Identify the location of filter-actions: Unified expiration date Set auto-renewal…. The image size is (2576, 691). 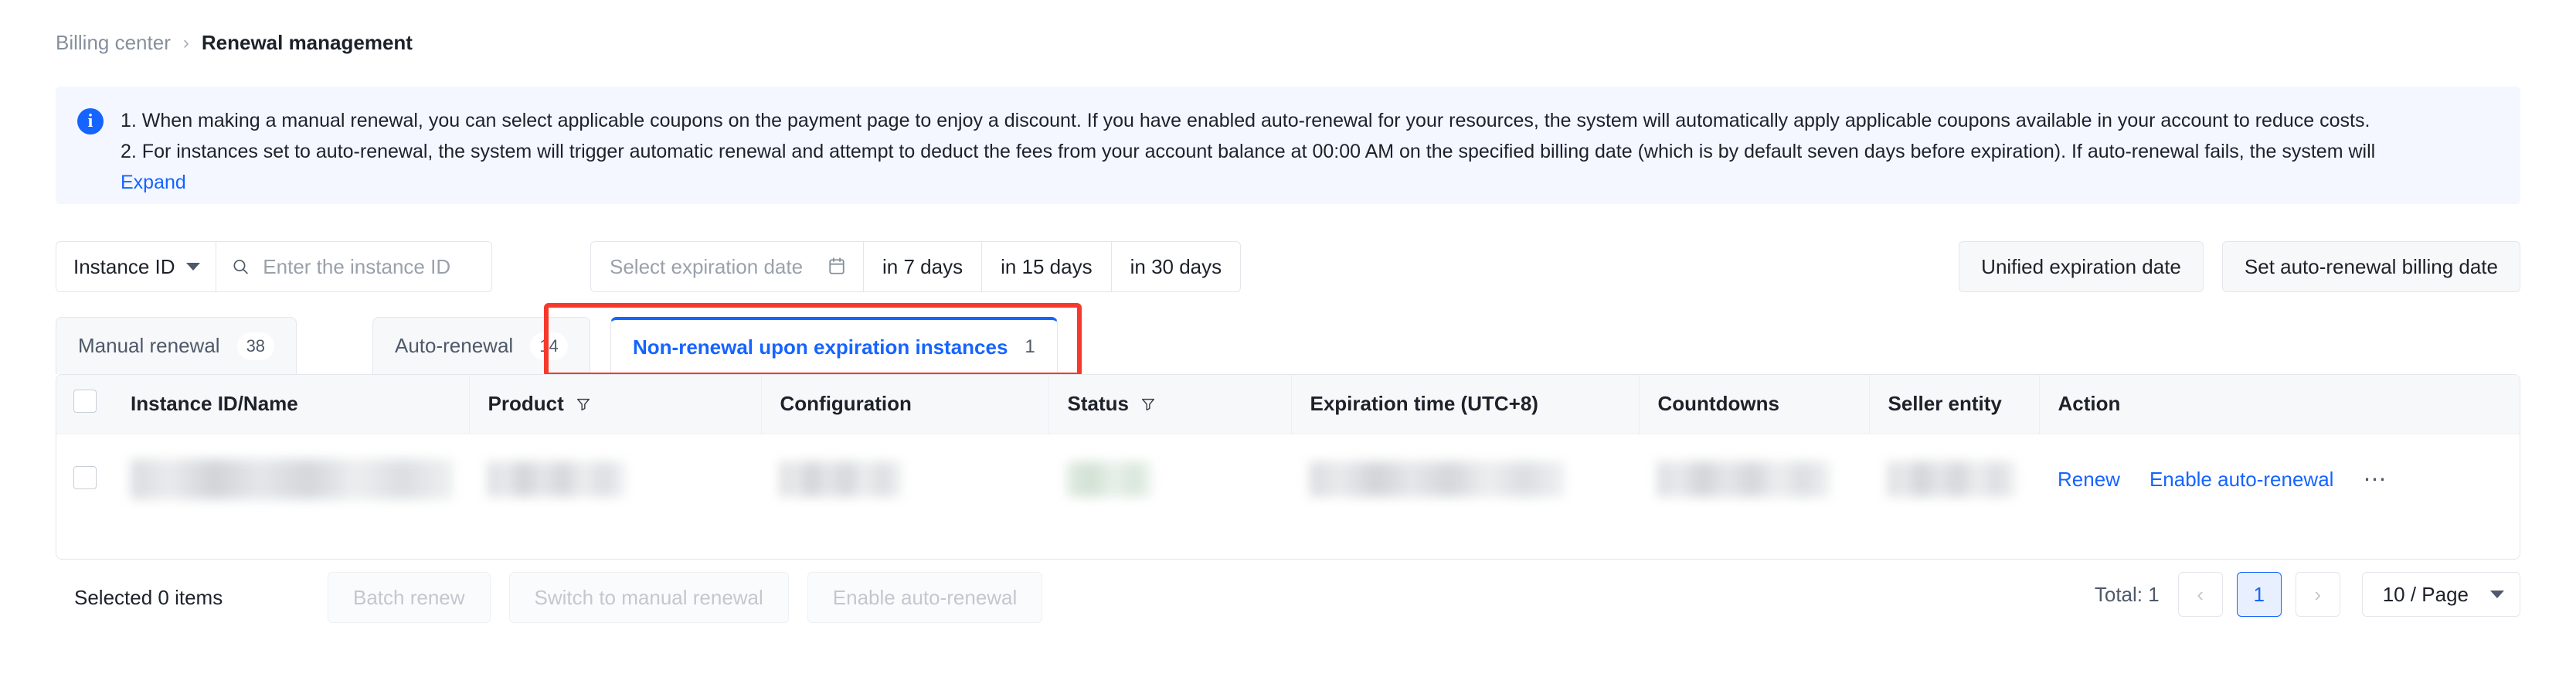
(2239, 266).